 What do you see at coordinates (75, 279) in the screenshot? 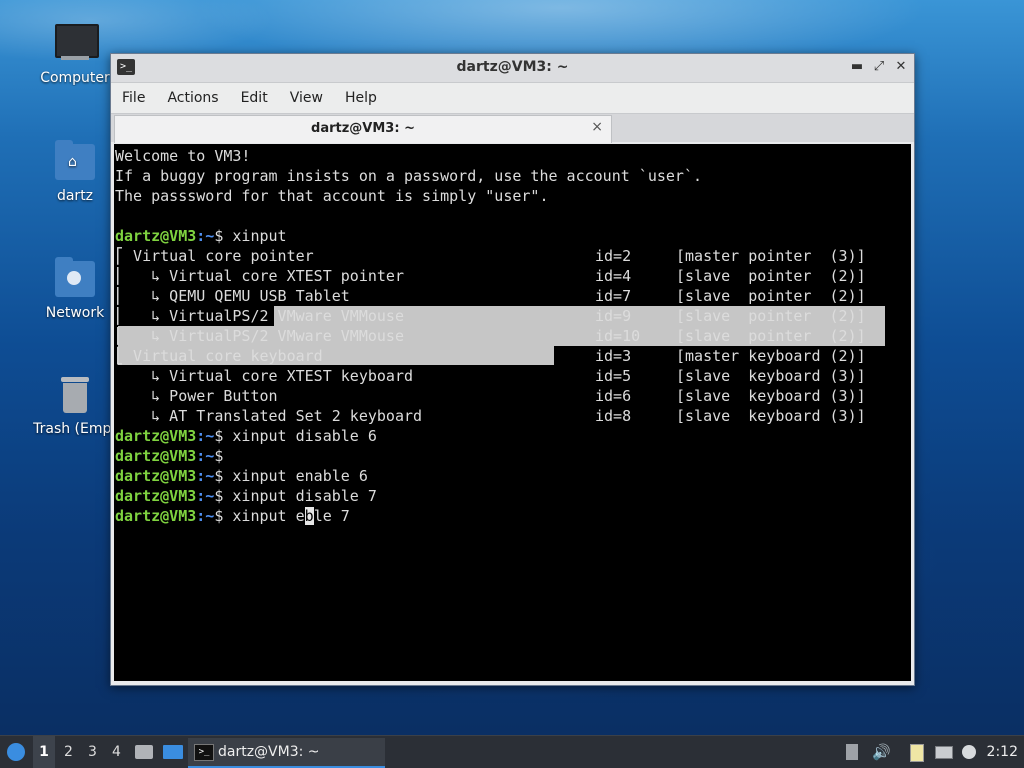
I see `network-folder-icon` at bounding box center [75, 279].